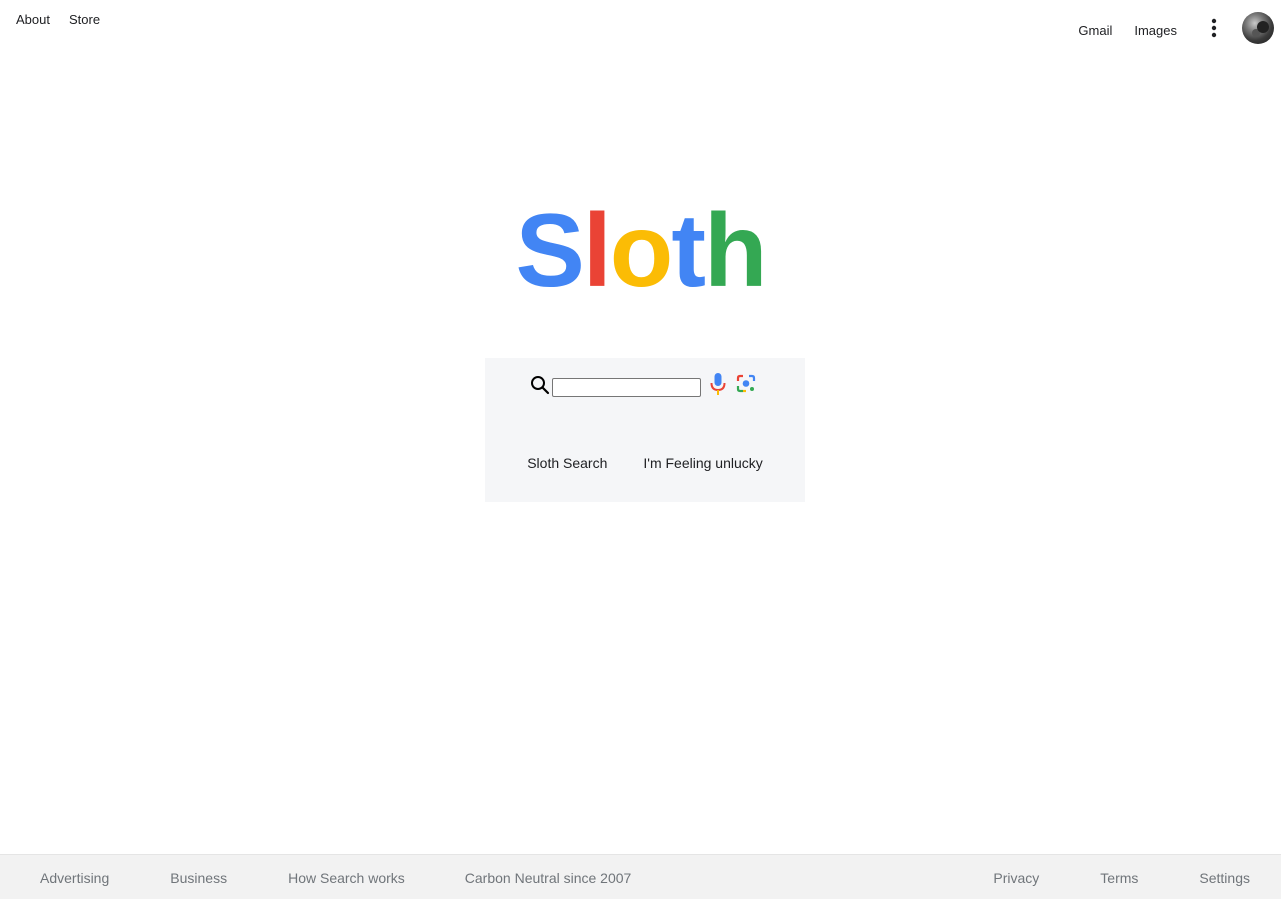 The width and height of the screenshot is (1281, 899). I want to click on search-icon, so click(540, 384).